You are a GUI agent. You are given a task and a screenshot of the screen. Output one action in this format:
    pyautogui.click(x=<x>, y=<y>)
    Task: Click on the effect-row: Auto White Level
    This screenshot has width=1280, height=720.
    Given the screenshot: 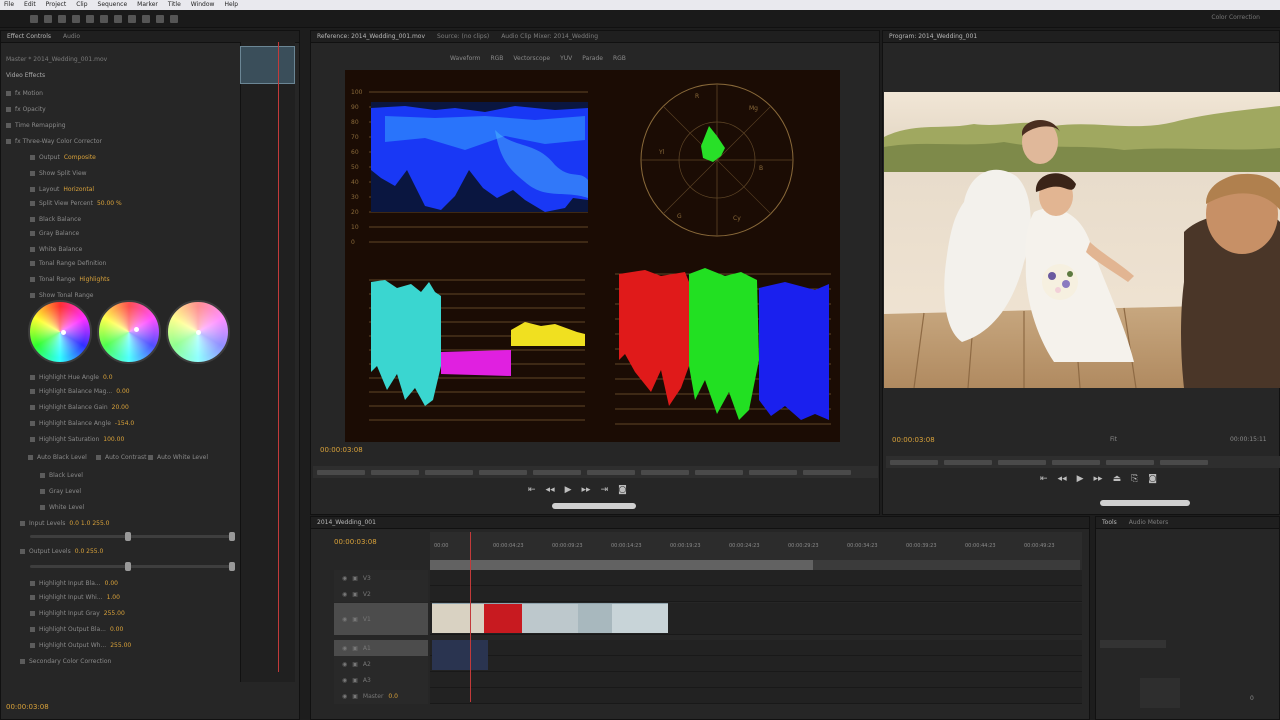 What is the action you would take?
    pyautogui.click(x=180, y=457)
    